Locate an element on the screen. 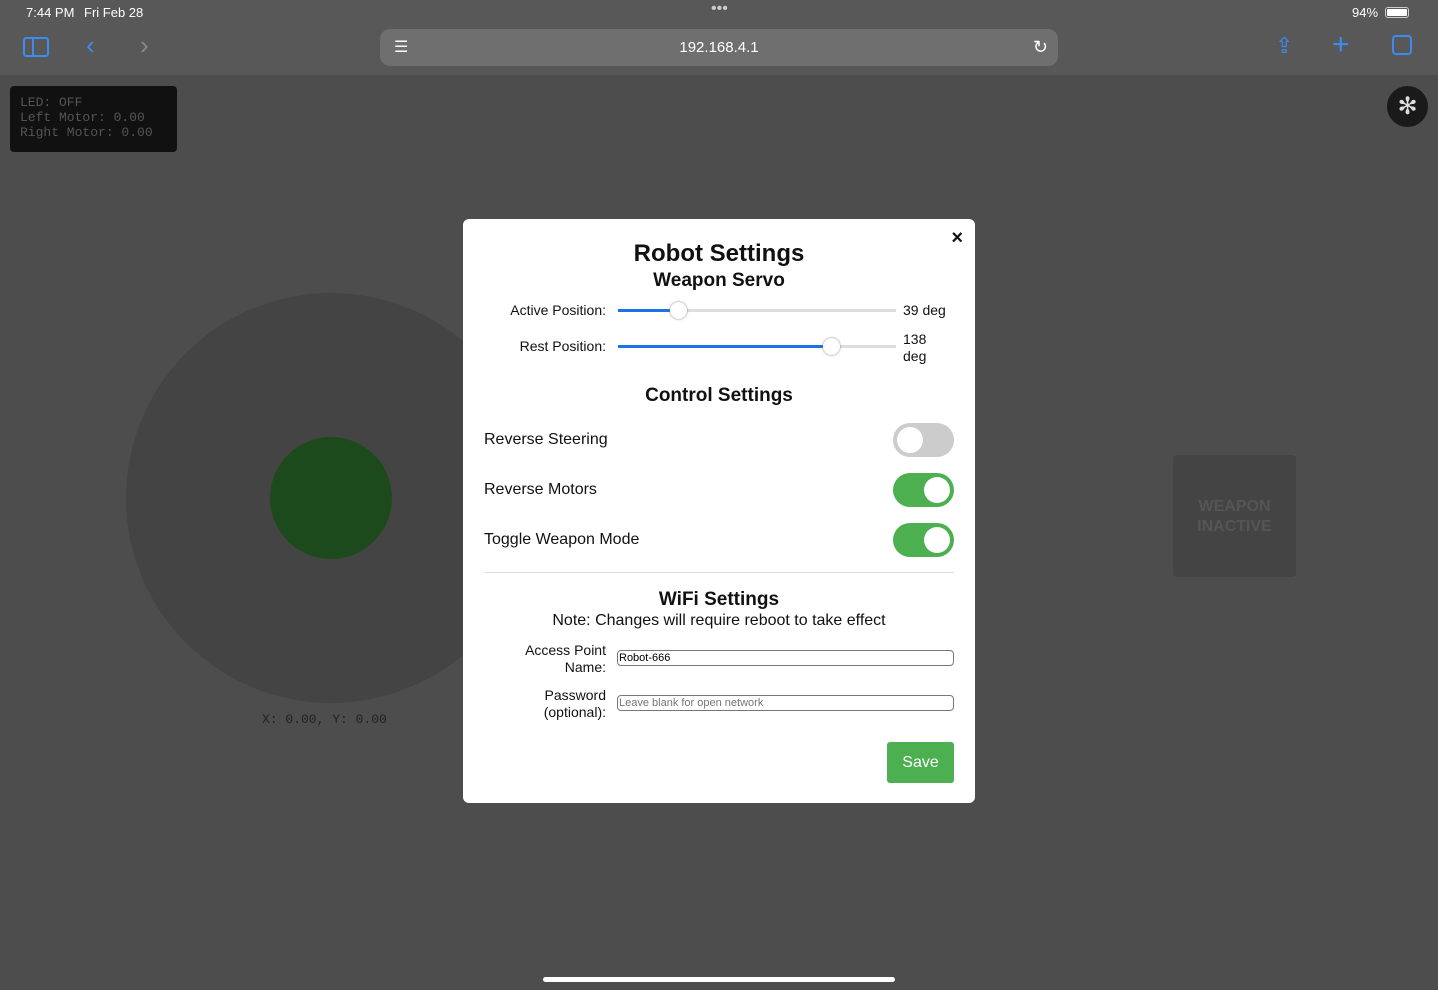  wifi-heading: WiFi Settings is located at coordinates (719, 599).